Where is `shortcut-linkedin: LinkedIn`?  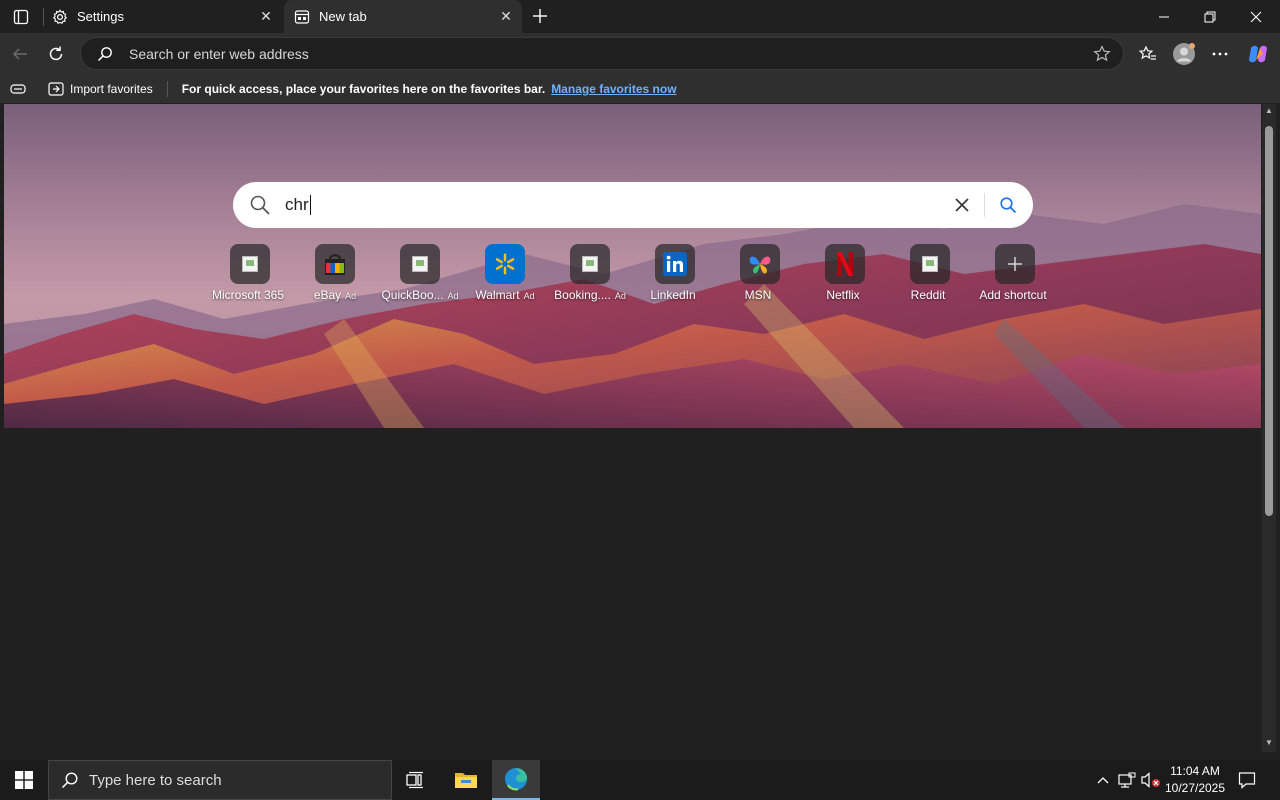 shortcut-linkedin: LinkedIn is located at coordinates (675, 273).